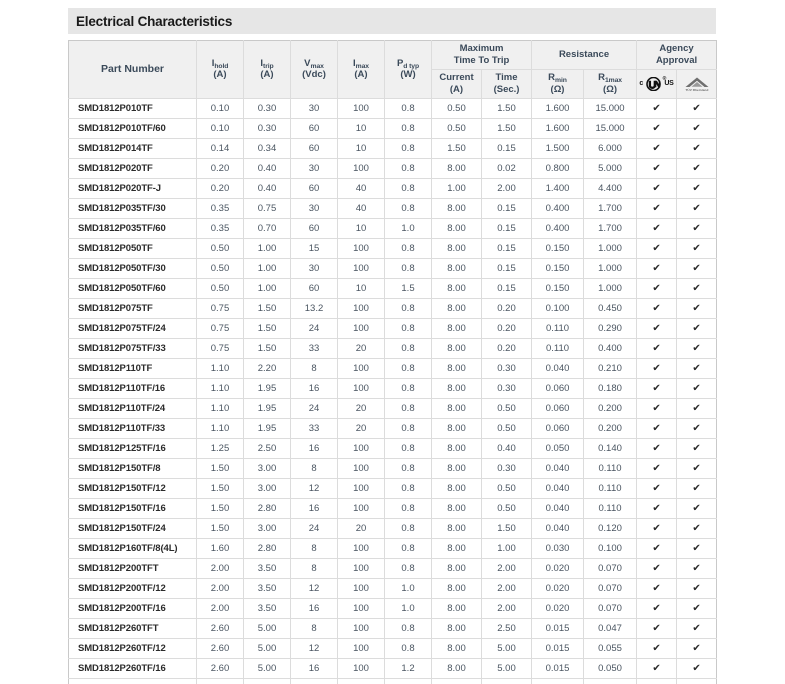 The width and height of the screenshot is (785, 684). Describe the element at coordinates (610, 588) in the screenshot. I see `cell-r-1max: 0.070` at that location.